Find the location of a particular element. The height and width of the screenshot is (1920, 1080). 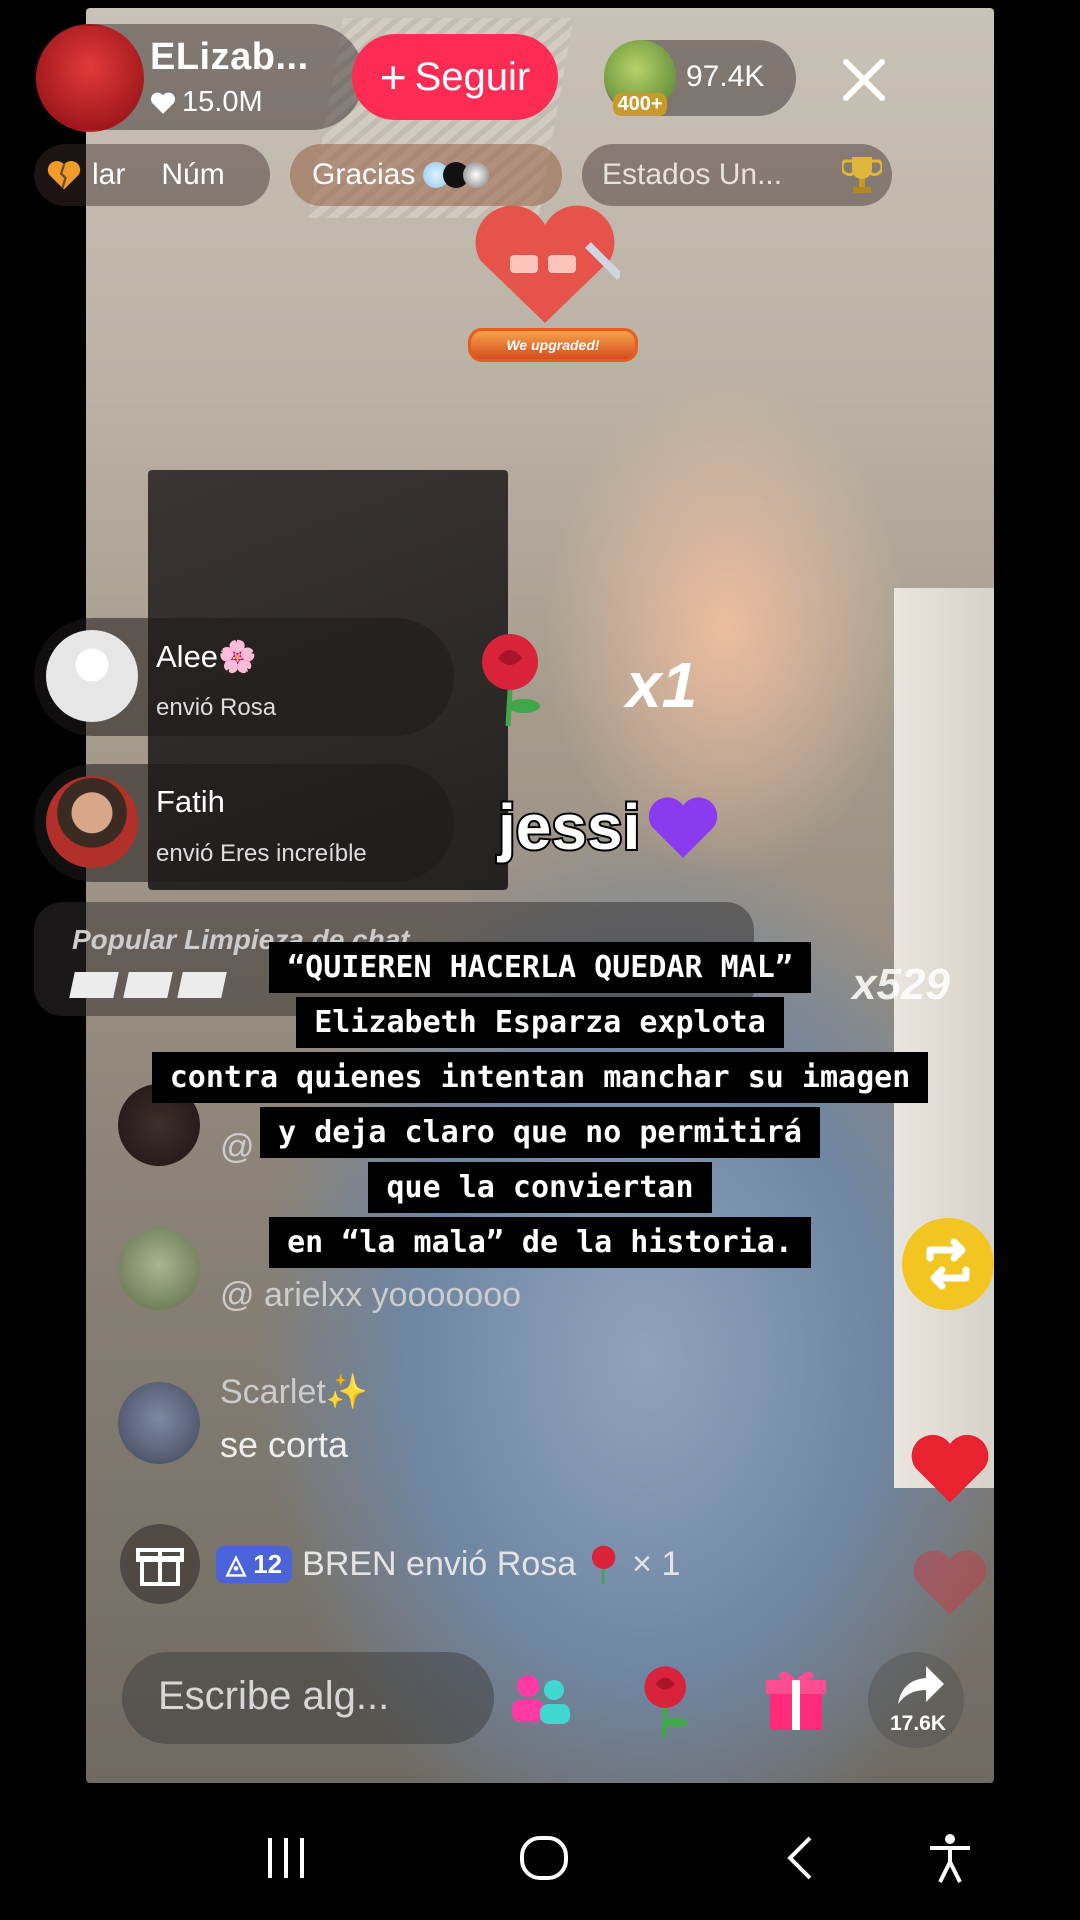

caption-line: “QUIEREN HACERLA QUEDAR MAL” is located at coordinates (540, 967).